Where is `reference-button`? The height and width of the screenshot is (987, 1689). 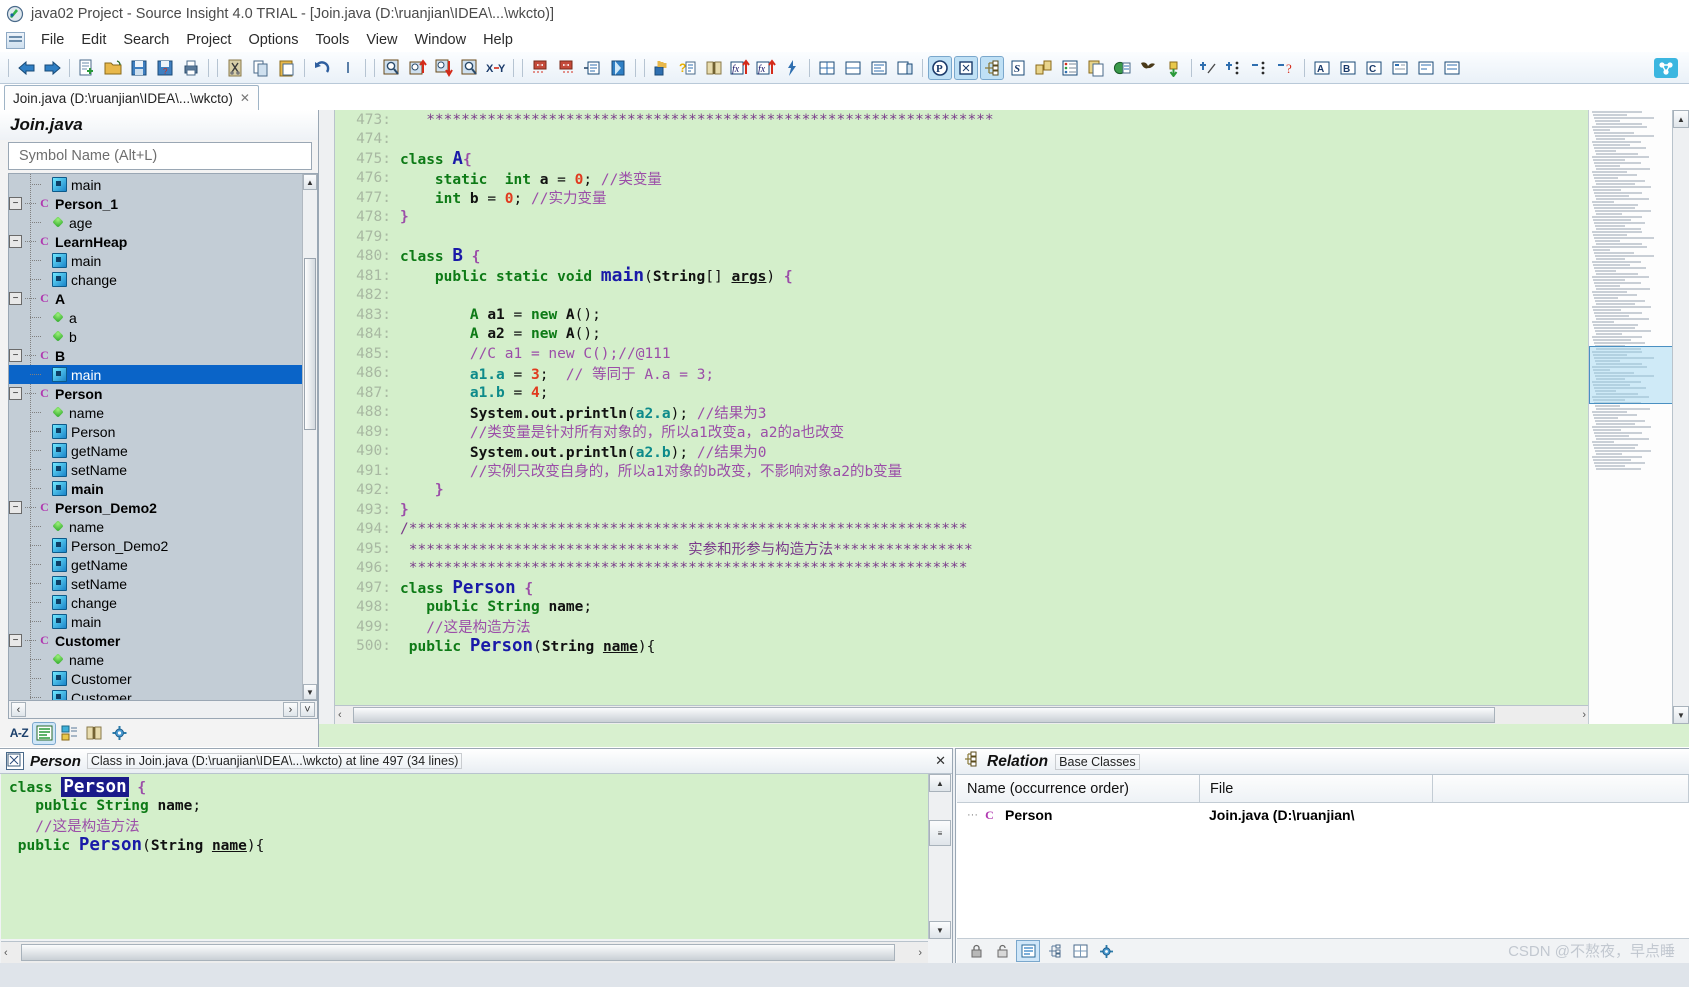
reference-button is located at coordinates (94, 733).